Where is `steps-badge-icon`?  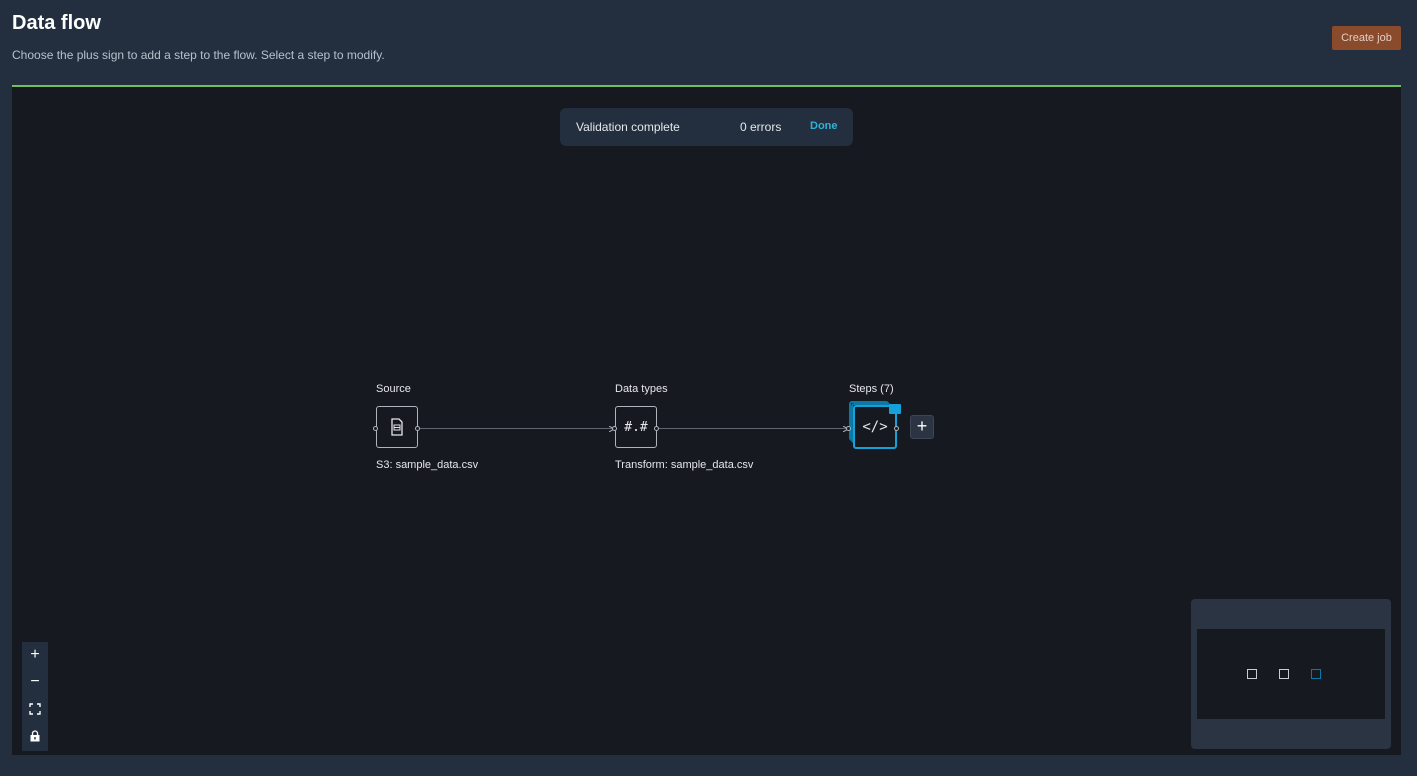 steps-badge-icon is located at coordinates (895, 409).